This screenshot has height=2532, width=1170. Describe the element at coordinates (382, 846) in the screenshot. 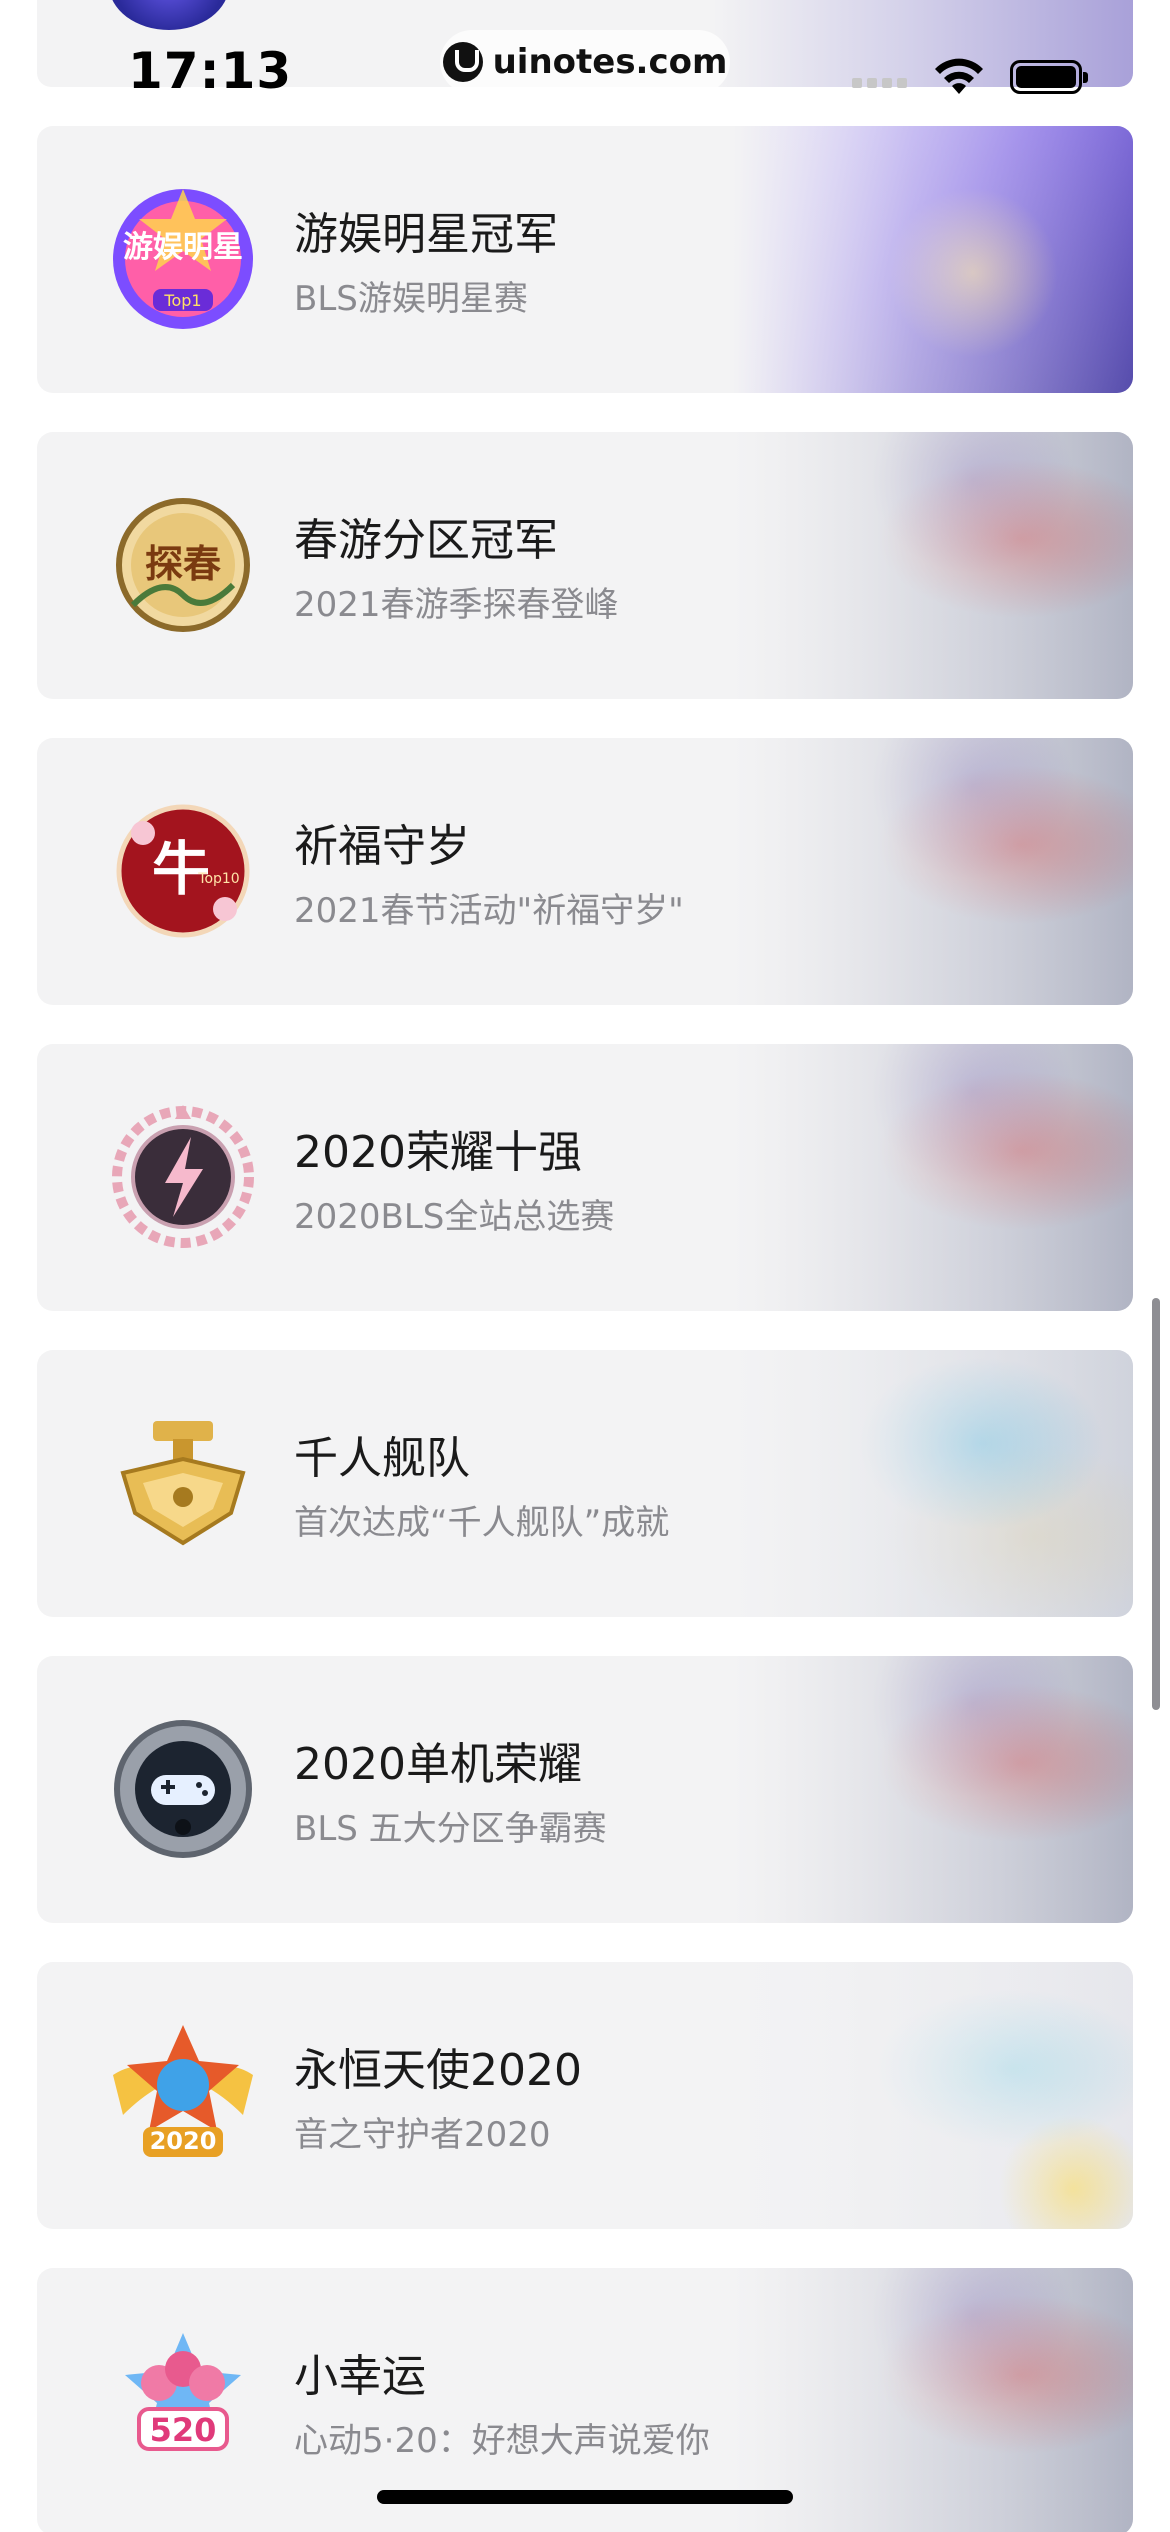

I see `medal-title: 祈福守岁` at that location.